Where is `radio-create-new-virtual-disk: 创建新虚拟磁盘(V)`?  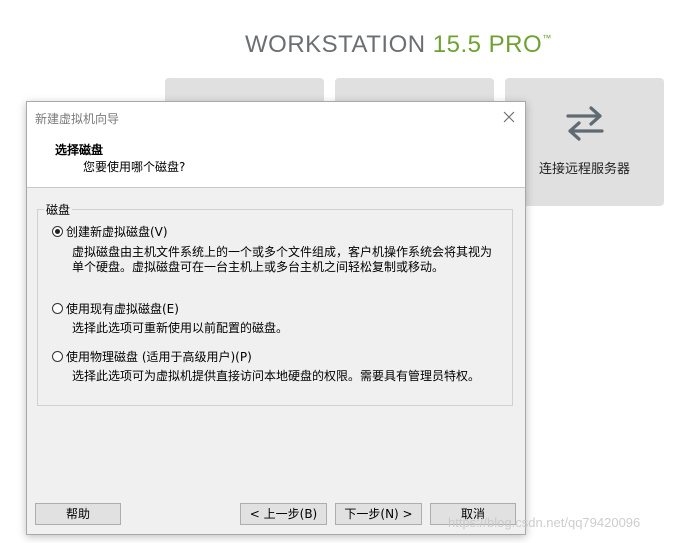
radio-create-new-virtual-disk: 创建新虚拟磁盘(V) is located at coordinates (110, 231).